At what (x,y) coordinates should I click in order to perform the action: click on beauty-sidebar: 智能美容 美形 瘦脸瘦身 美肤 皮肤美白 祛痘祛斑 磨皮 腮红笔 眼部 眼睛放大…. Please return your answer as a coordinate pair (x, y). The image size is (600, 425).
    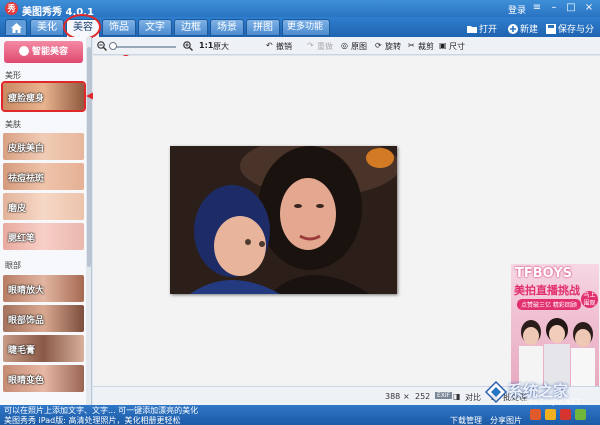
    Looking at the image, I should click on (46, 221).